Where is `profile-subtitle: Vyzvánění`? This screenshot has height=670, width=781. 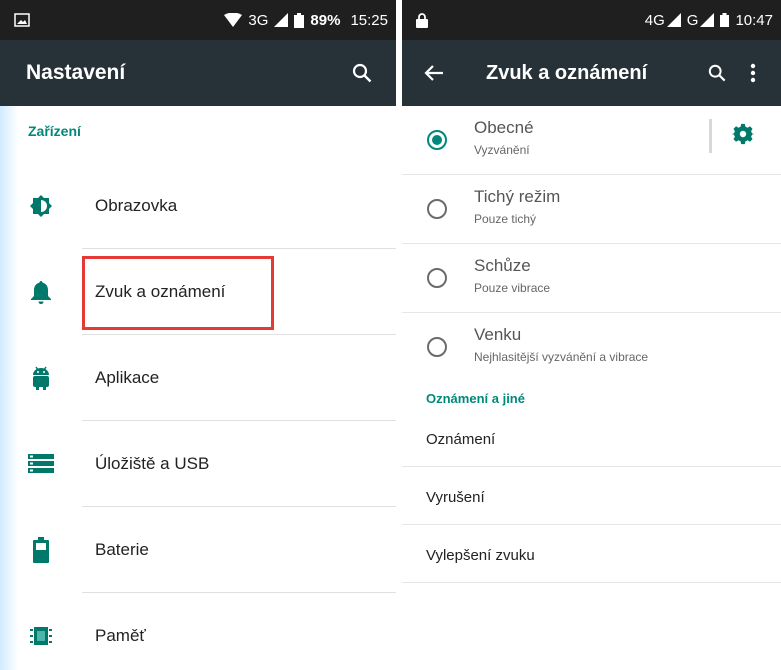
profile-subtitle: Vyzvánění is located at coordinates (502, 150).